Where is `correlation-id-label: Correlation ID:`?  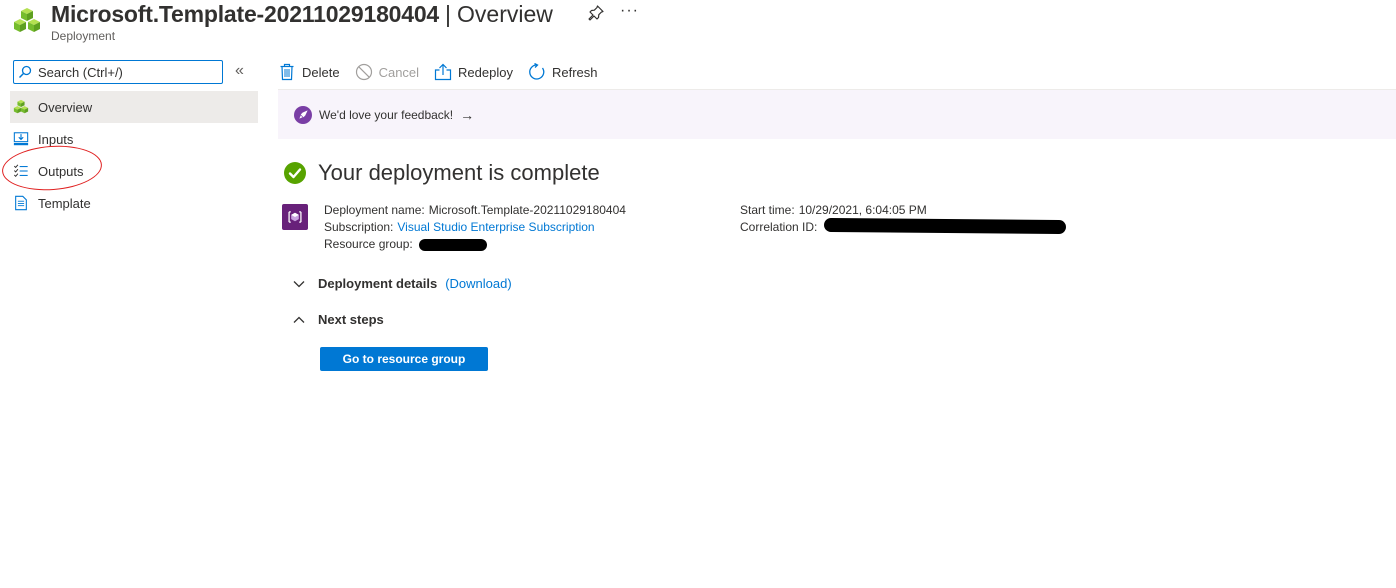 correlation-id-label: Correlation ID: is located at coordinates (779, 227).